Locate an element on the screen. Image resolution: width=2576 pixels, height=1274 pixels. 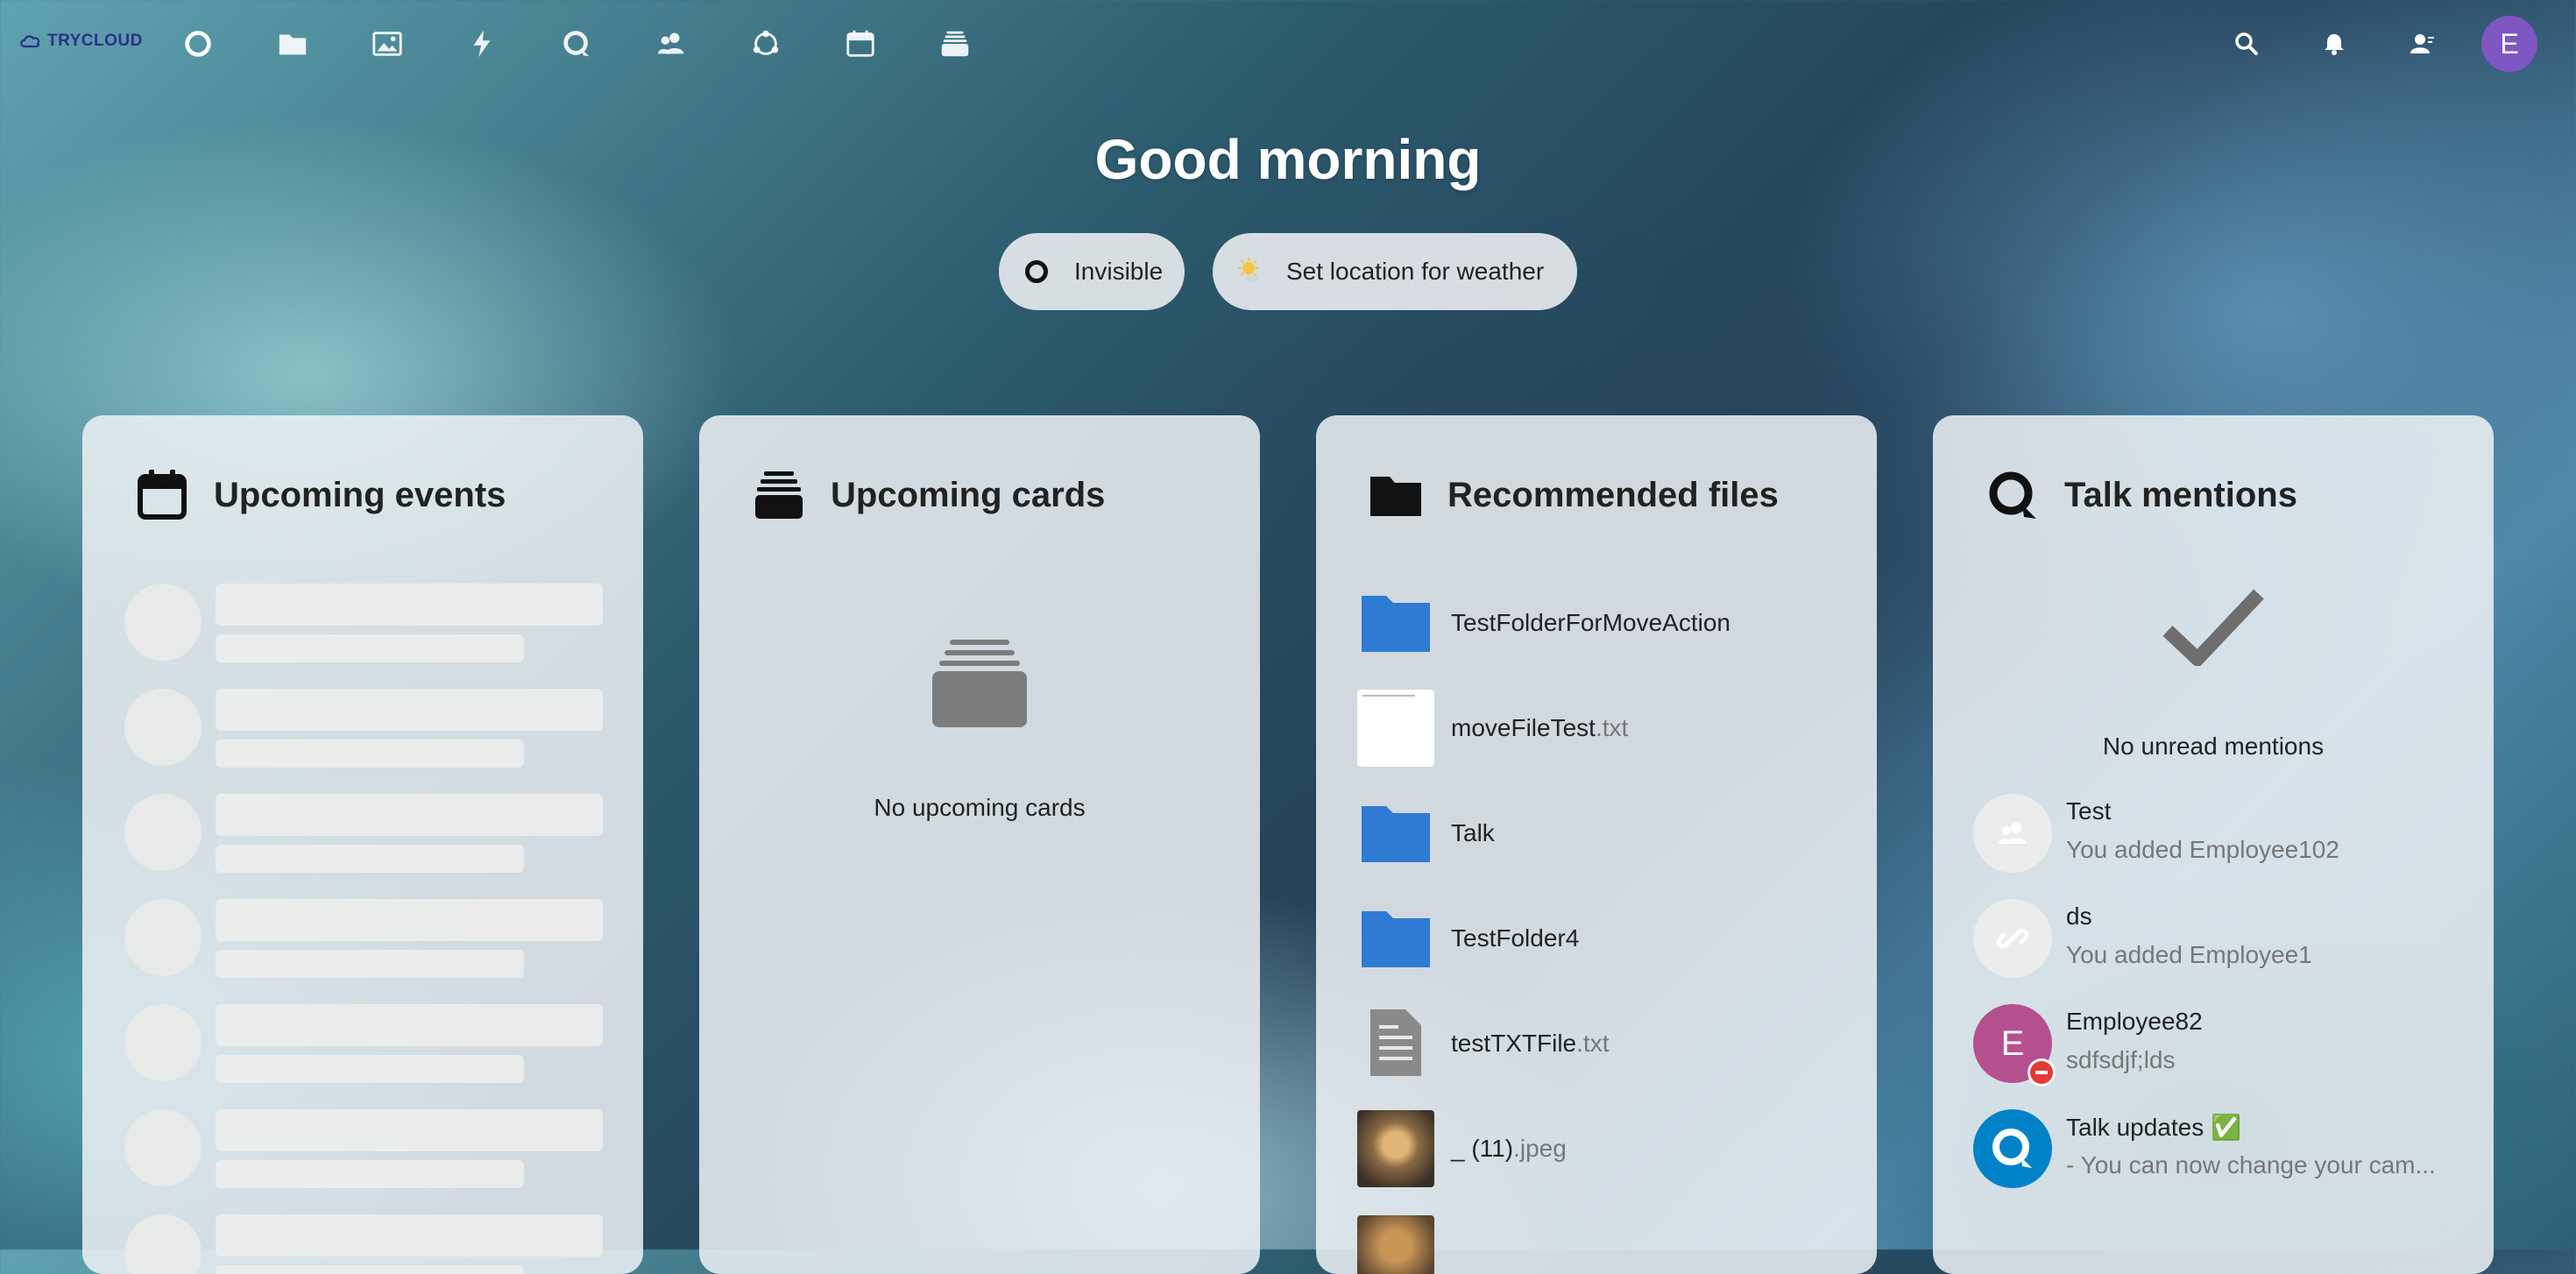
deck-empty-icon is located at coordinates (979, 683).